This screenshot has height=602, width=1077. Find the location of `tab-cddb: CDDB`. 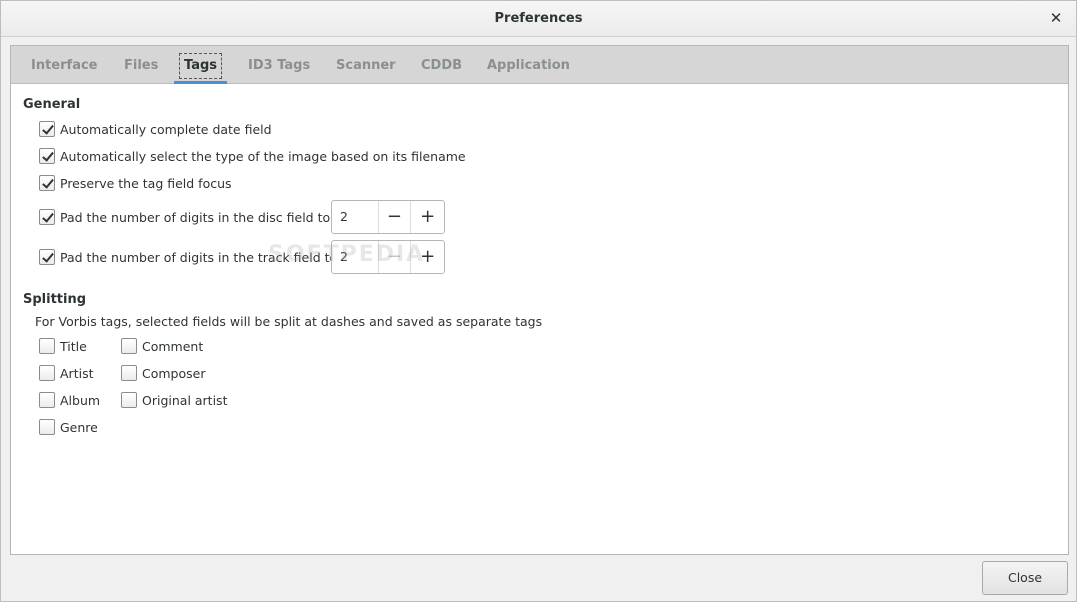

tab-cddb: CDDB is located at coordinates (441, 66).